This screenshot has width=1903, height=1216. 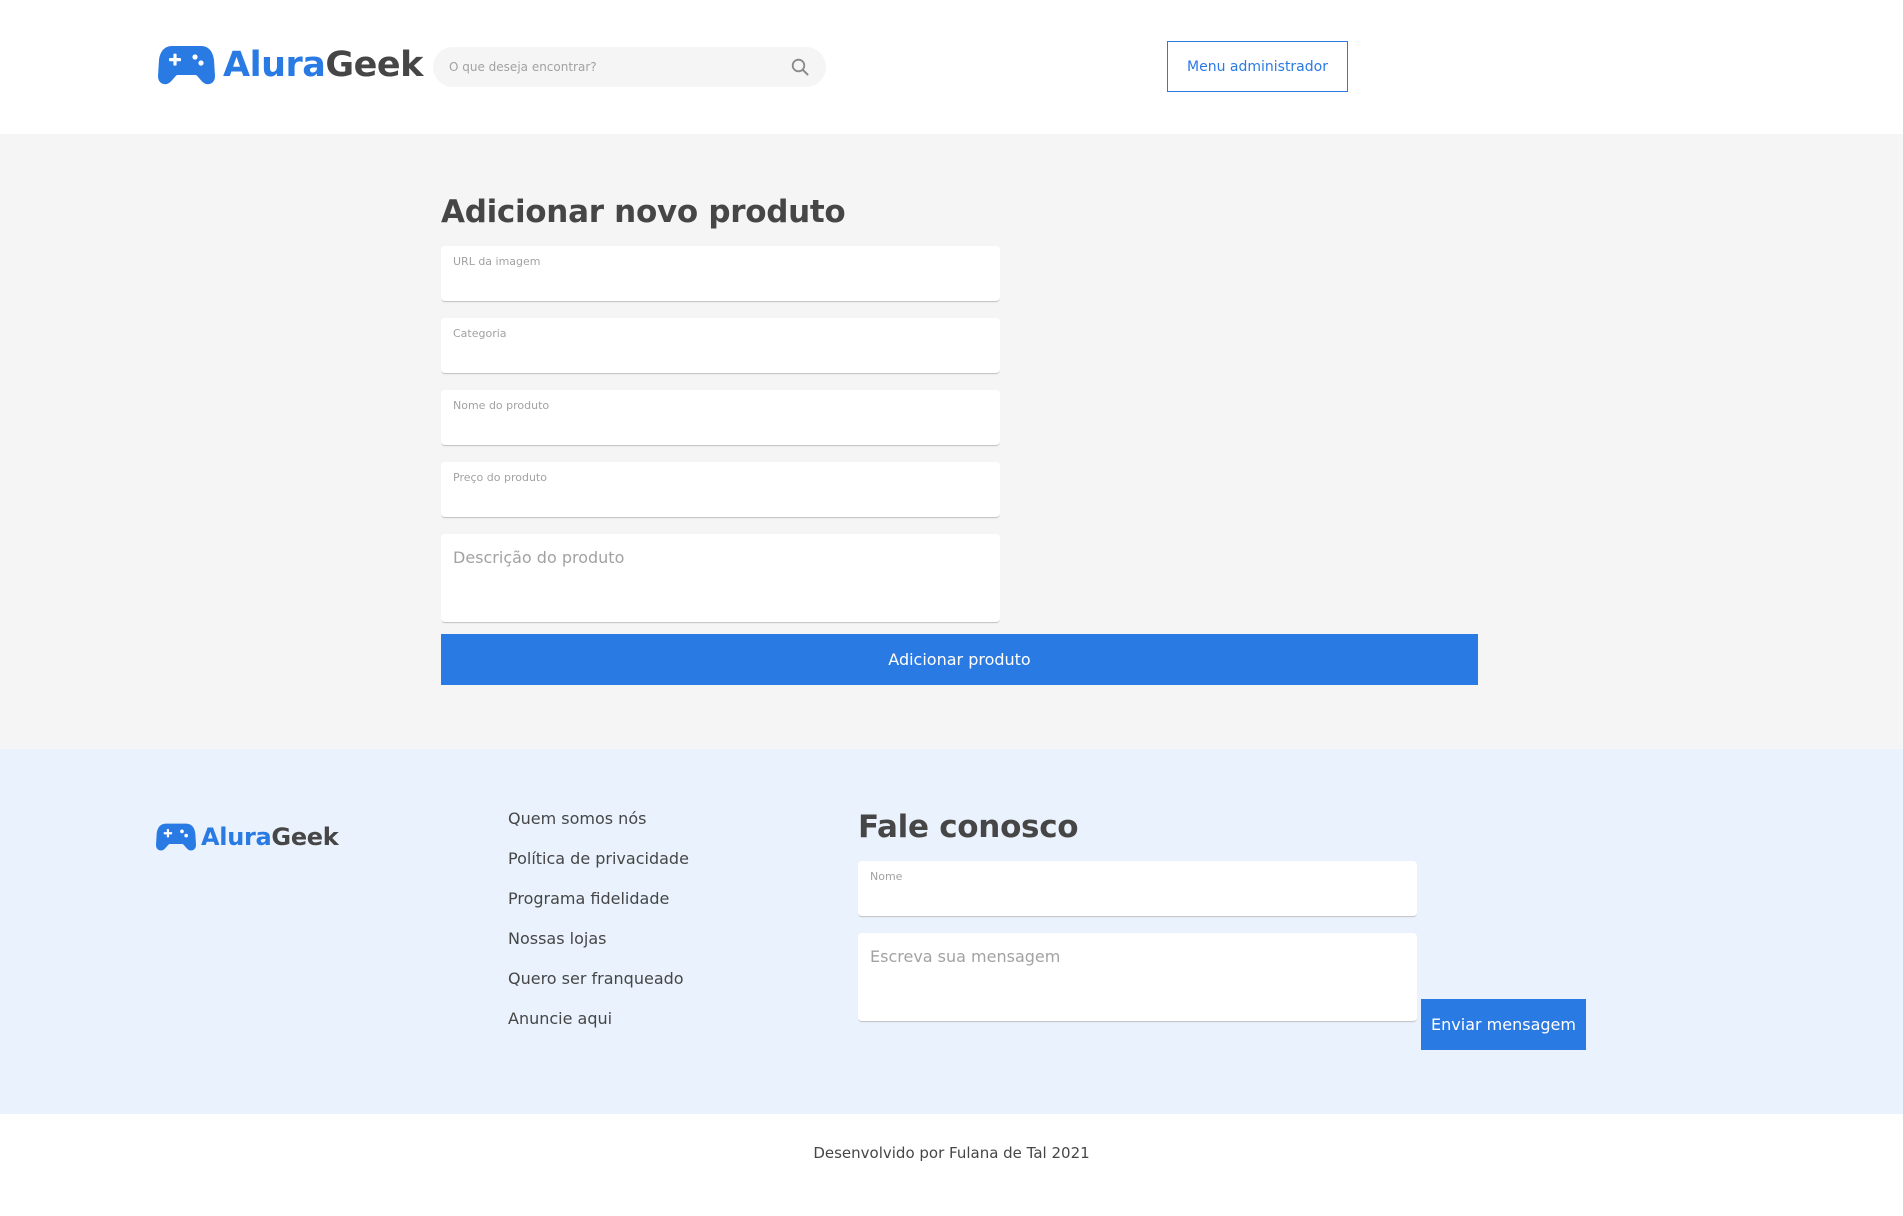 I want to click on footer-link-stores: Nossas lojas, so click(x=557, y=938).